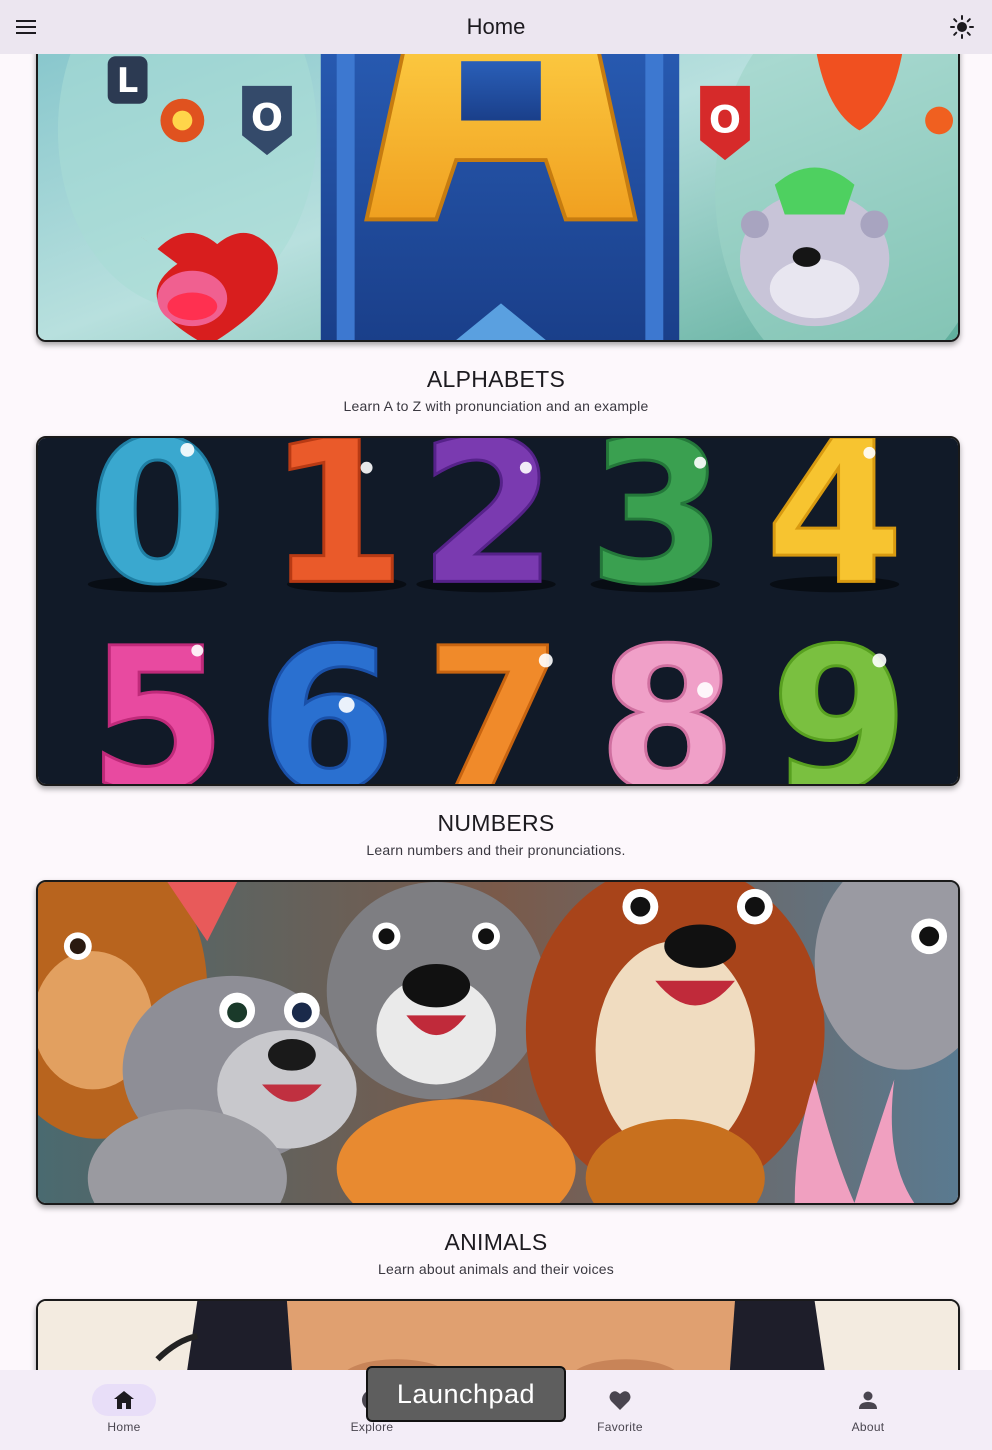 This screenshot has height=1450, width=992. What do you see at coordinates (488, 533) in the screenshot?
I see `digit-2: 2` at bounding box center [488, 533].